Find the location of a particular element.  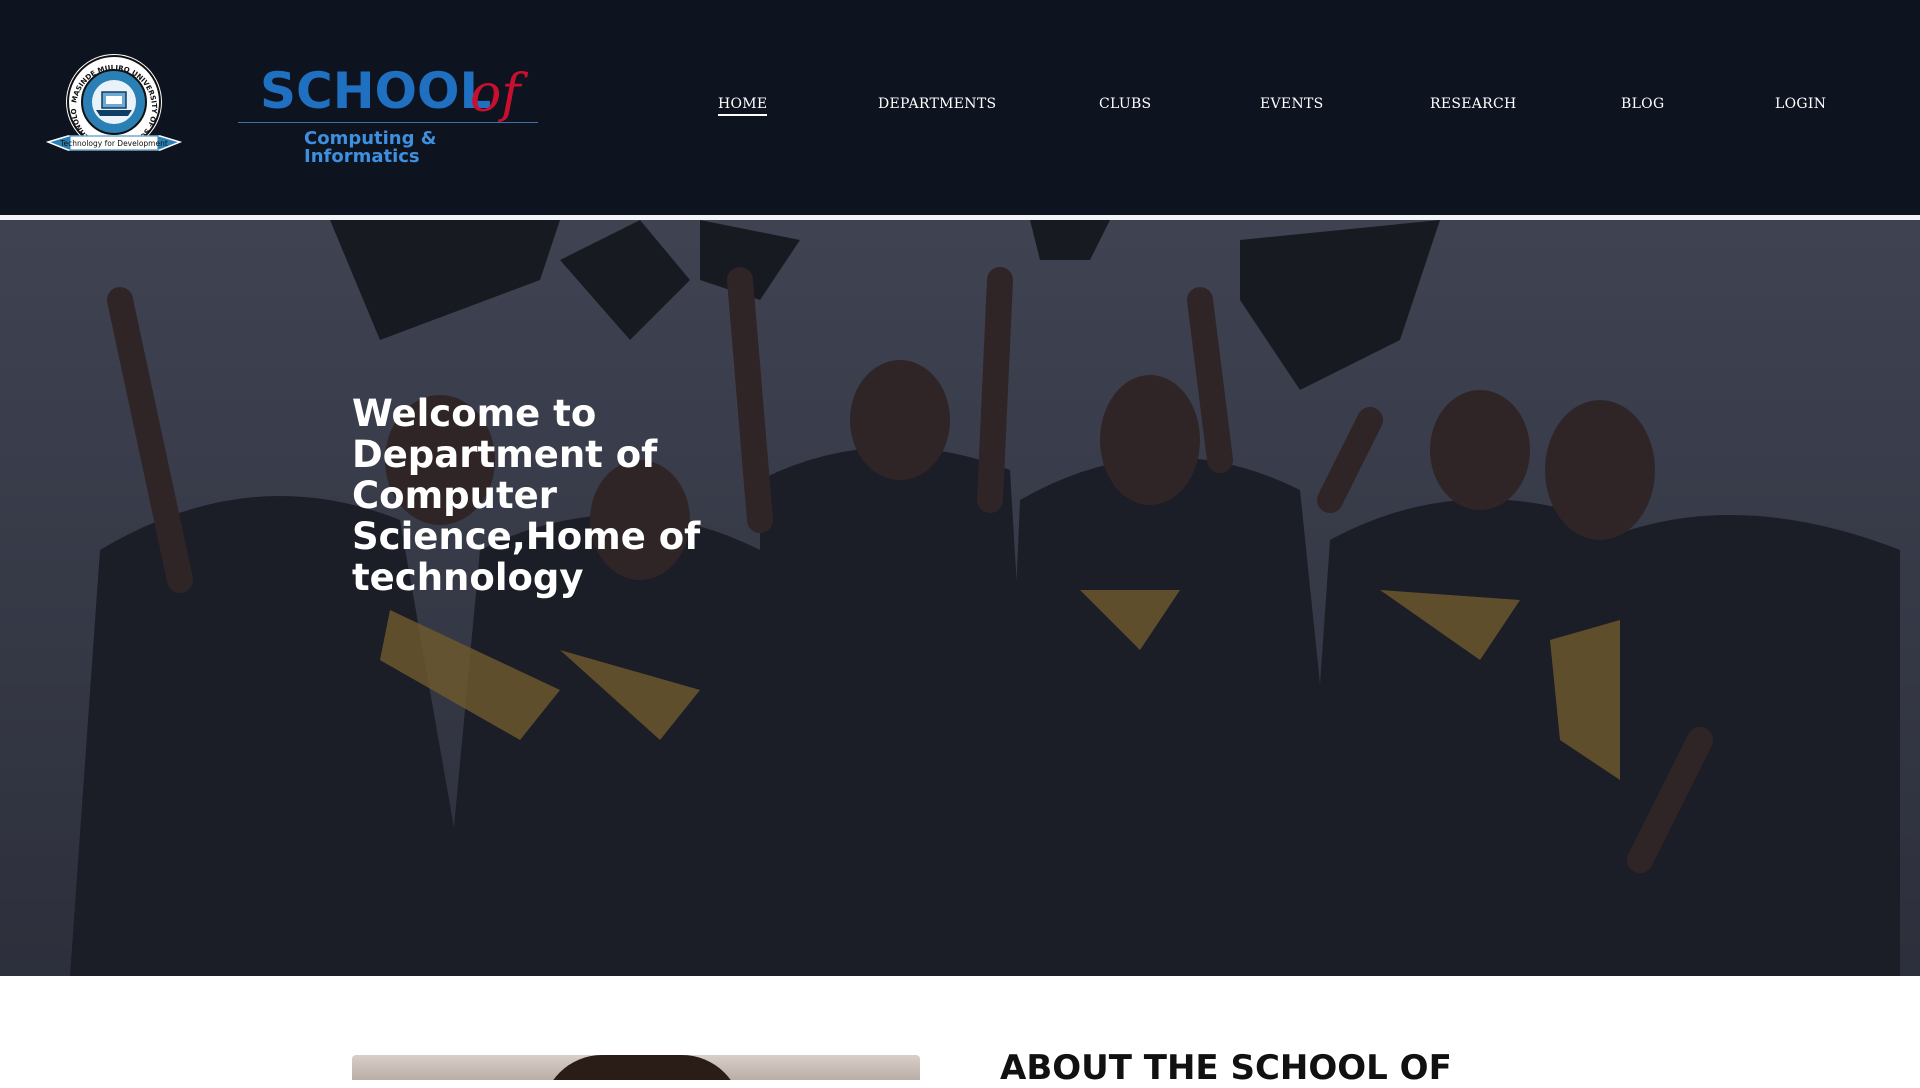

nav-research: RESEARCH is located at coordinates (1473, 104).